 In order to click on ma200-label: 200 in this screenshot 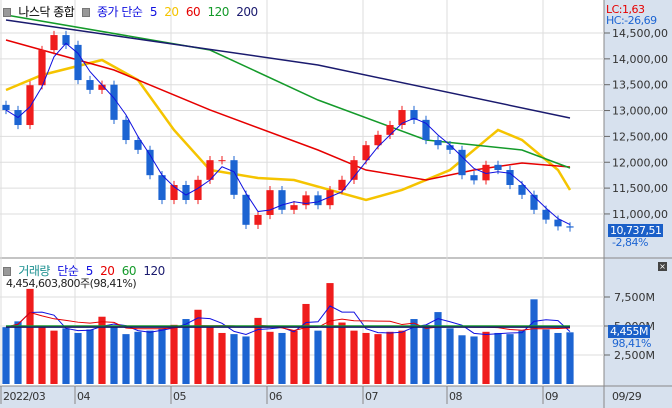, I will do `click(247, 12)`.